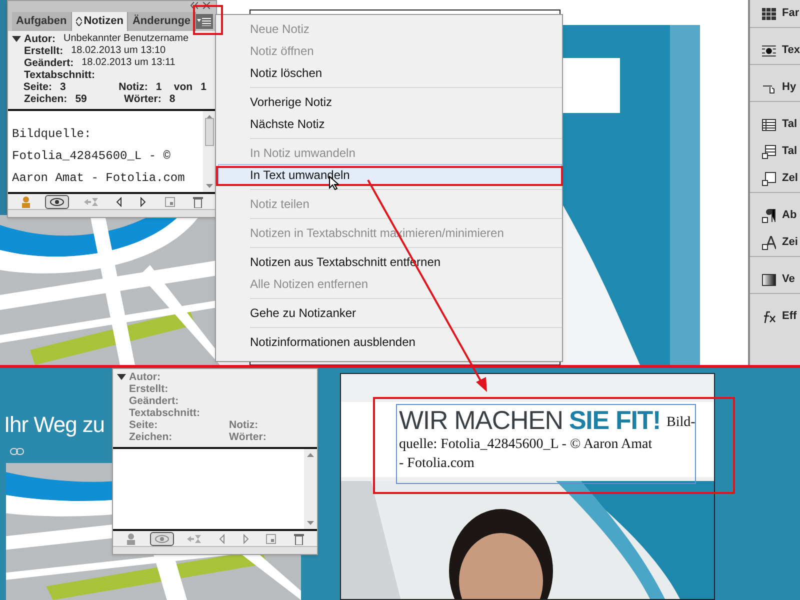 The width and height of the screenshot is (800, 600). Describe the element at coordinates (194, 5) in the screenshot. I see `collapse-icon` at that location.